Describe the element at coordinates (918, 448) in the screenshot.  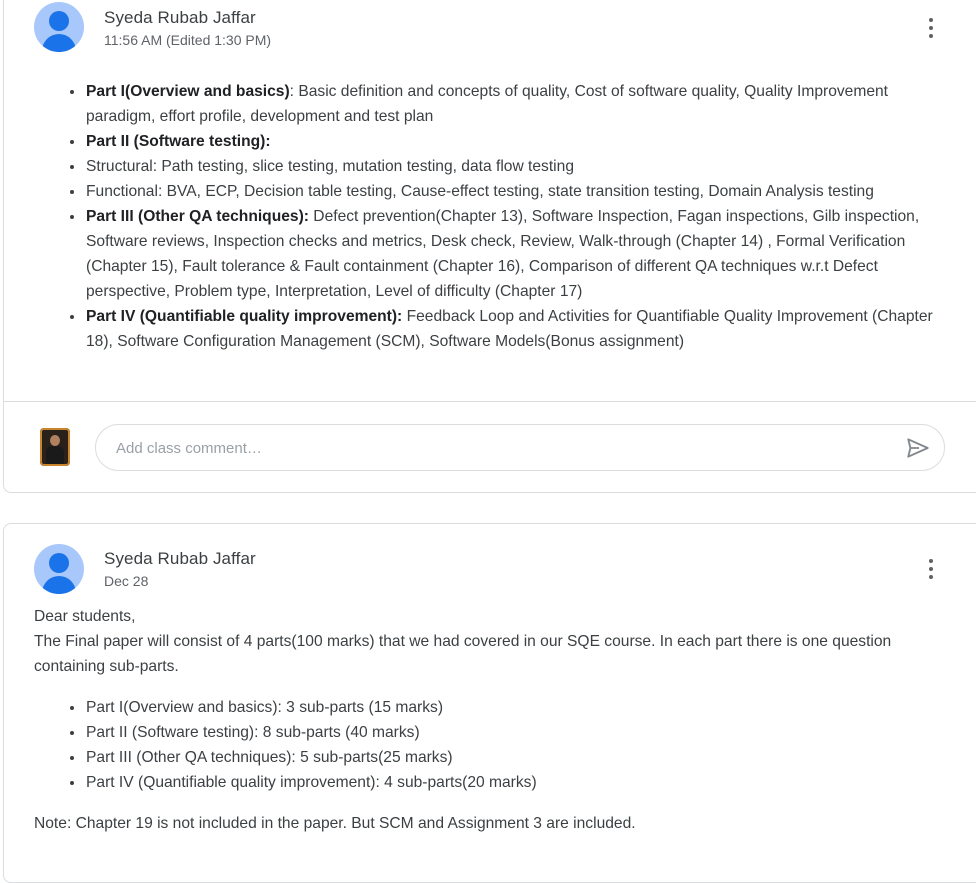
I see `send-icon` at that location.